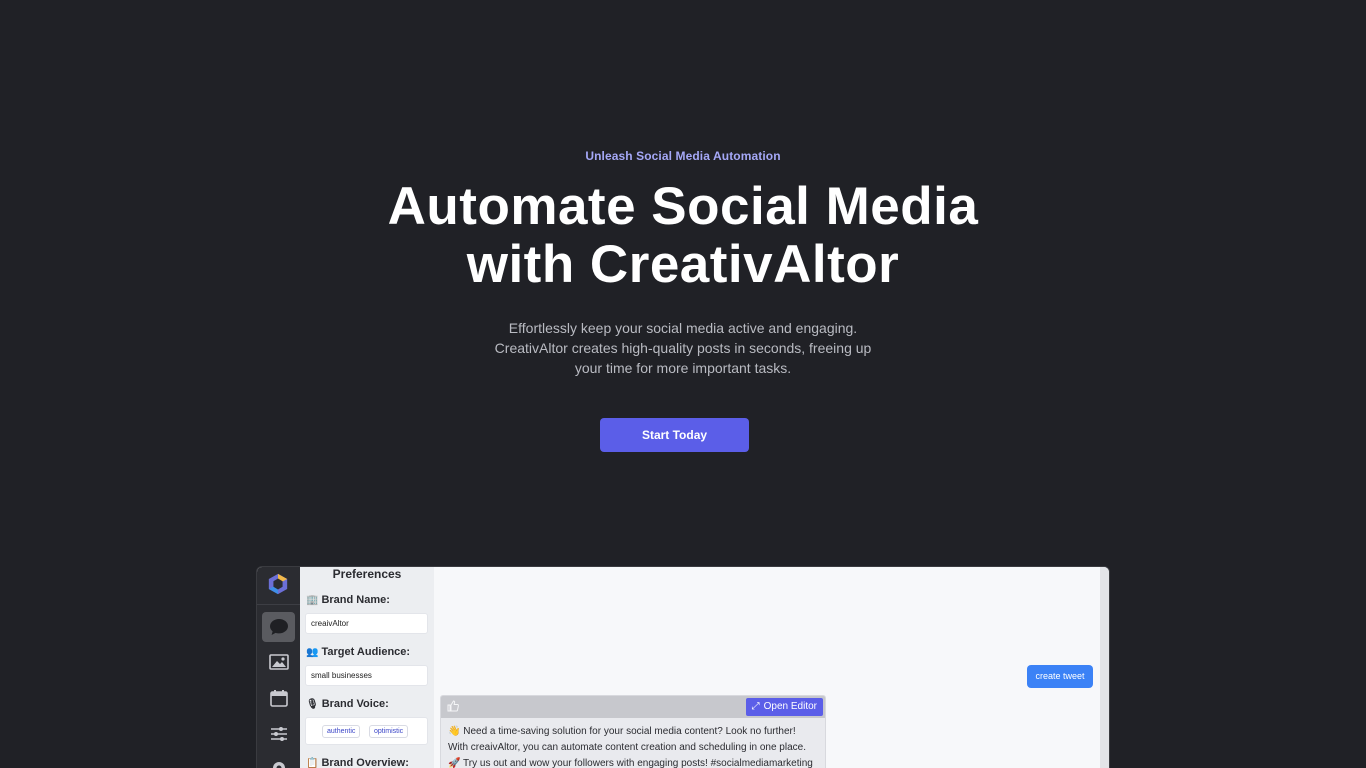 This screenshot has width=1366, height=768. Describe the element at coordinates (683, 206) in the screenshot. I see `hero-headline-line1: Automate Social Media` at that location.